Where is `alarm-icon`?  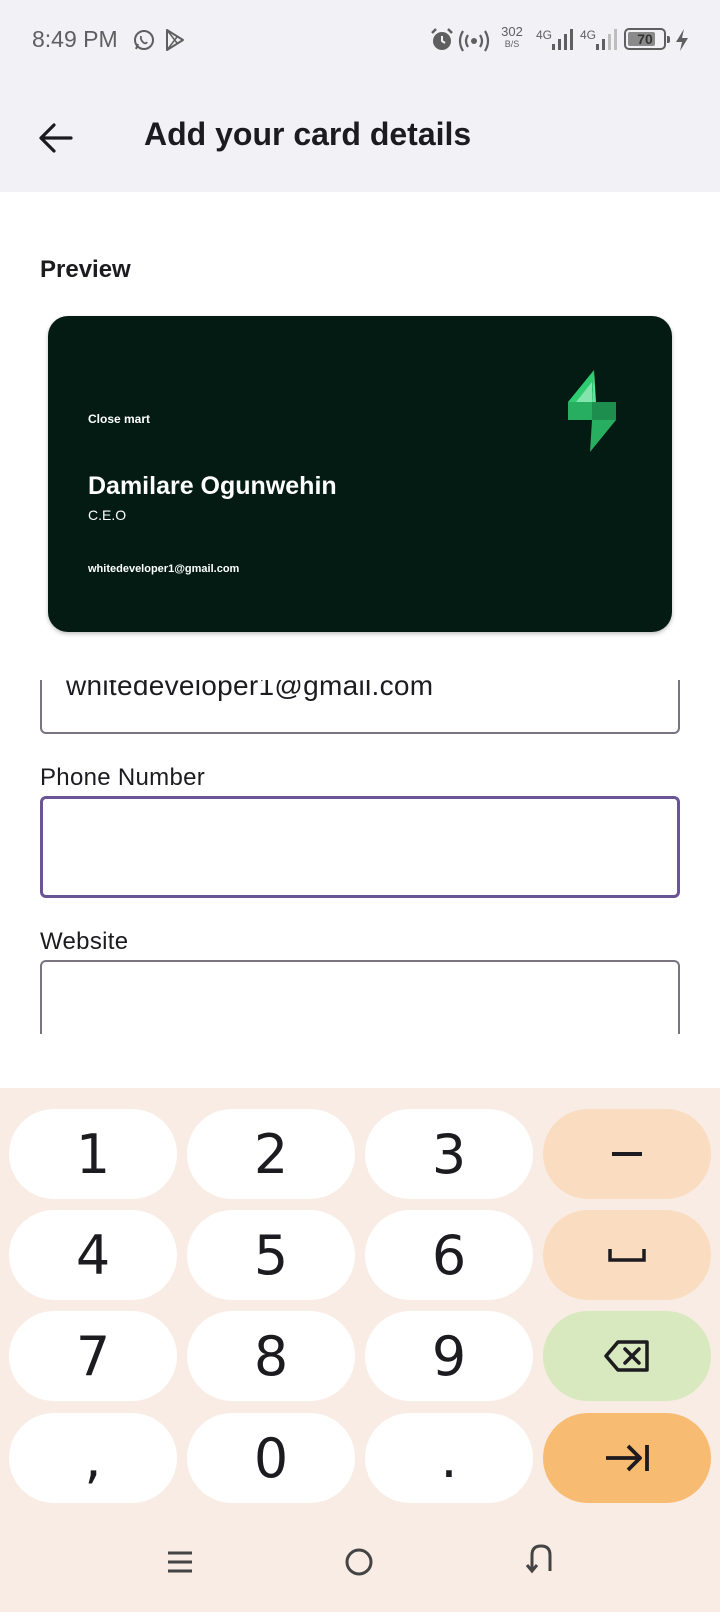
alarm-icon is located at coordinates (442, 39).